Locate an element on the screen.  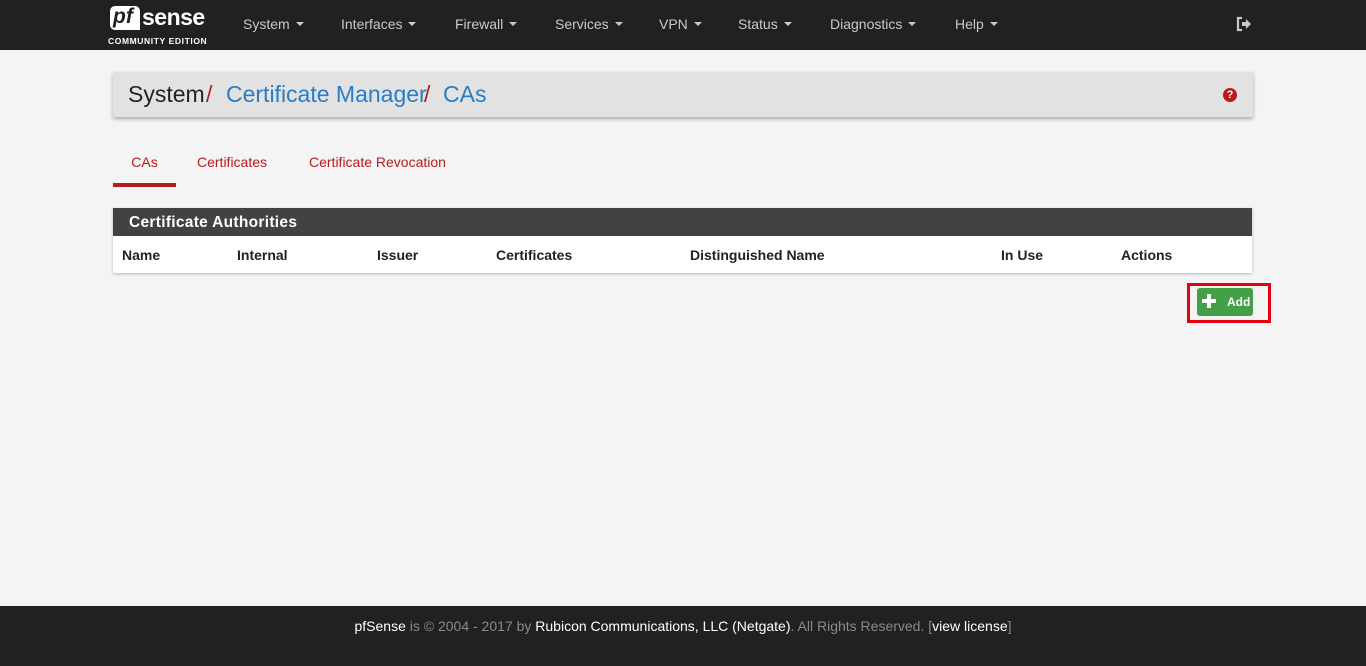
footer-rights: . All Rights Reserved. [ is located at coordinates (861, 626).